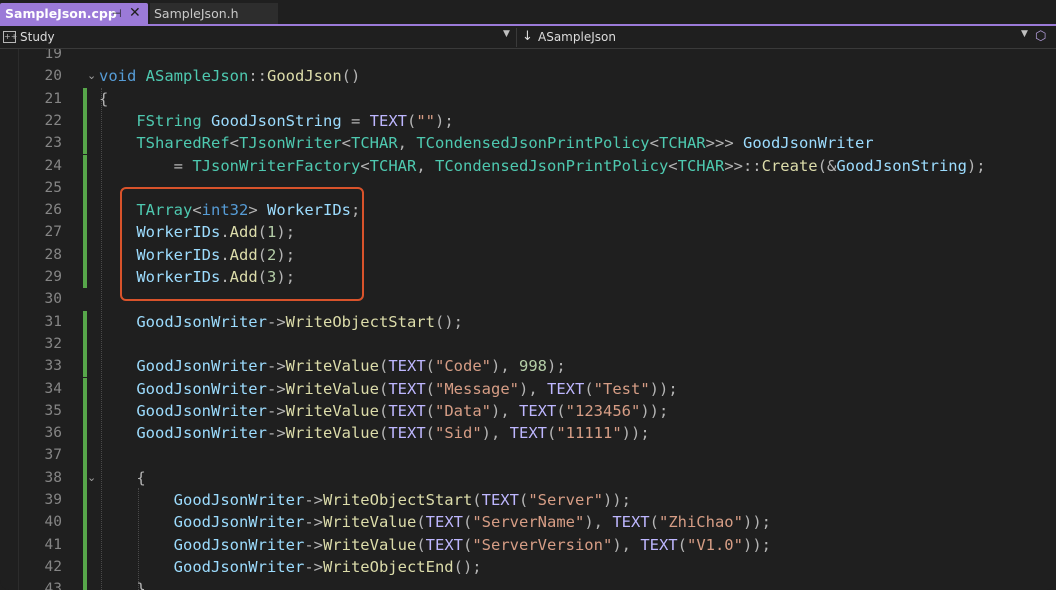  I want to click on code-token: Create, so click(789, 165).